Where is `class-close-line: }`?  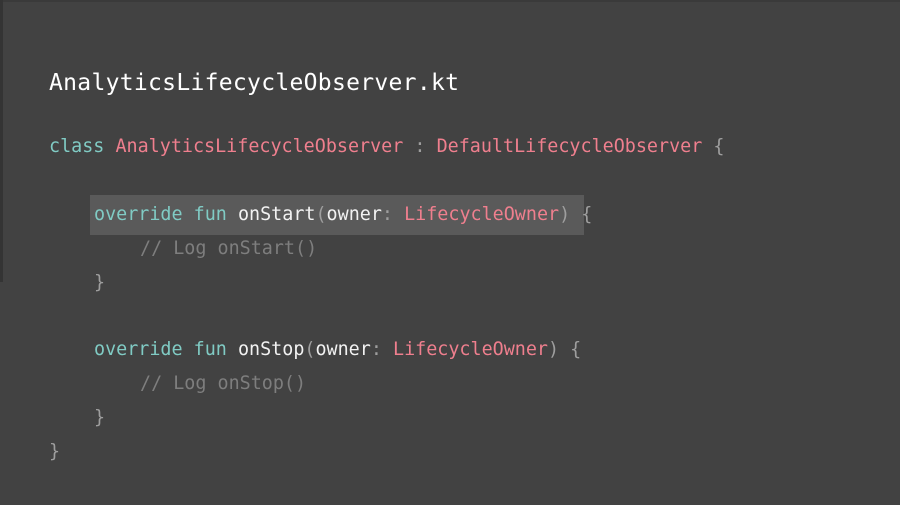 class-close-line: } is located at coordinates (54, 452).